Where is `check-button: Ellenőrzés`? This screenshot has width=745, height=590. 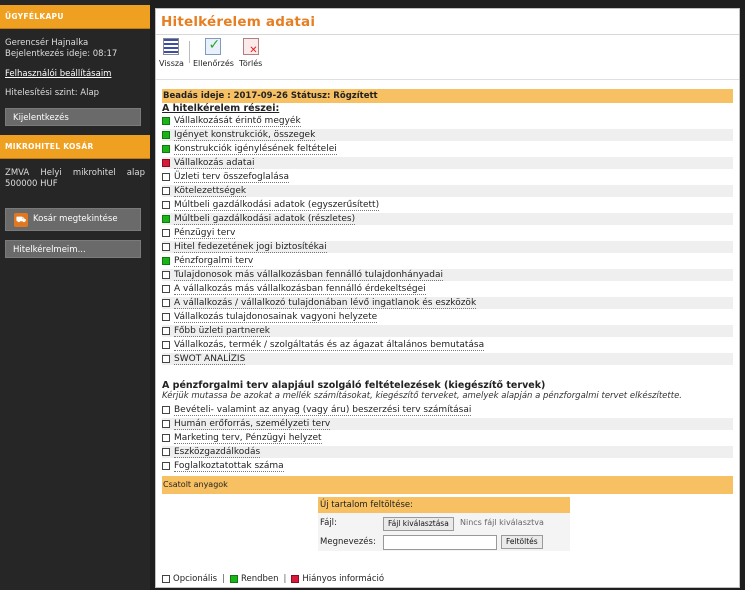 check-button: Ellenőrzés is located at coordinates (213, 52).